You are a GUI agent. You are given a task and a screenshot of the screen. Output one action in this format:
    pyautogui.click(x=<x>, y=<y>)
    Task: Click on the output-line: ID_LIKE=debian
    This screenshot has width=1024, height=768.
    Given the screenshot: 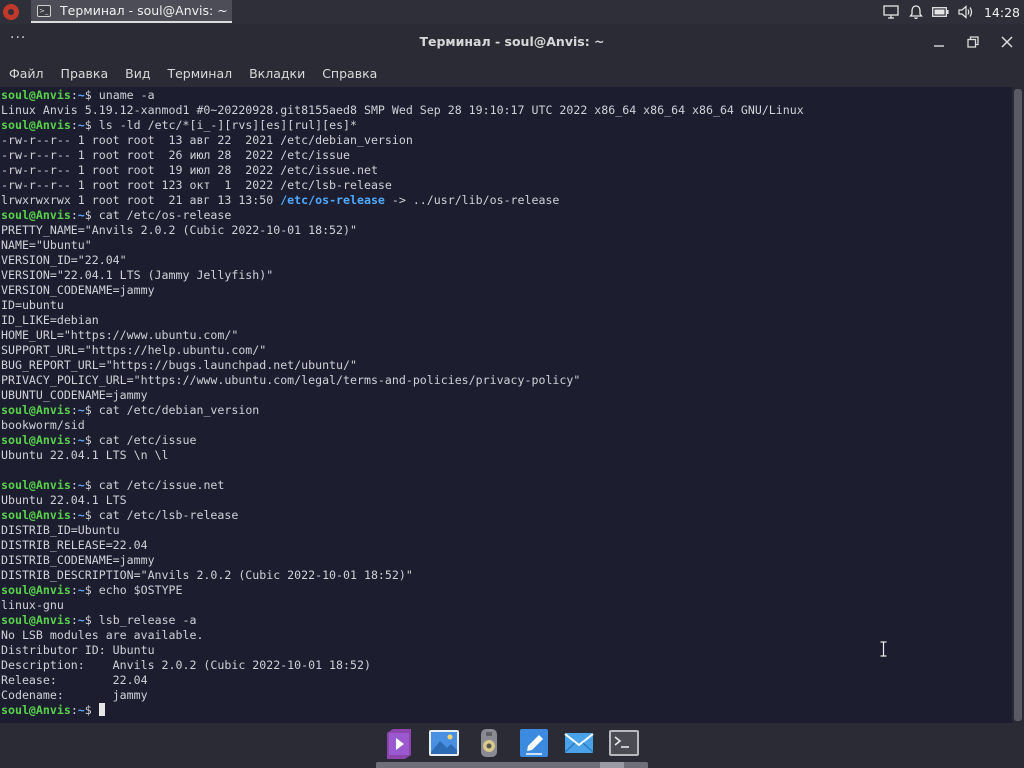 What is the action you would take?
    pyautogui.click(x=402, y=320)
    